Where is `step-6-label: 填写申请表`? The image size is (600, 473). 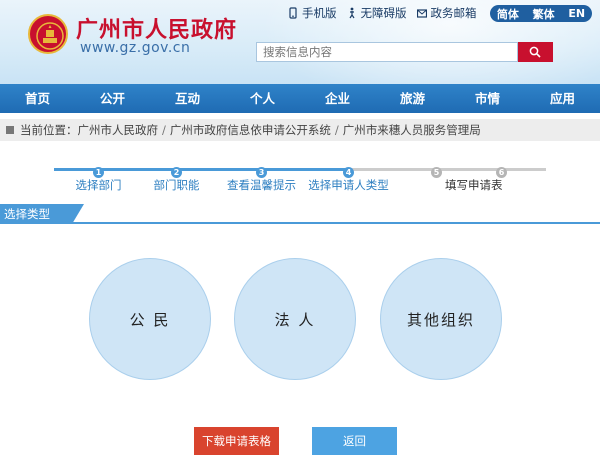
step-6-label: 填写申请表 is located at coordinates (474, 185).